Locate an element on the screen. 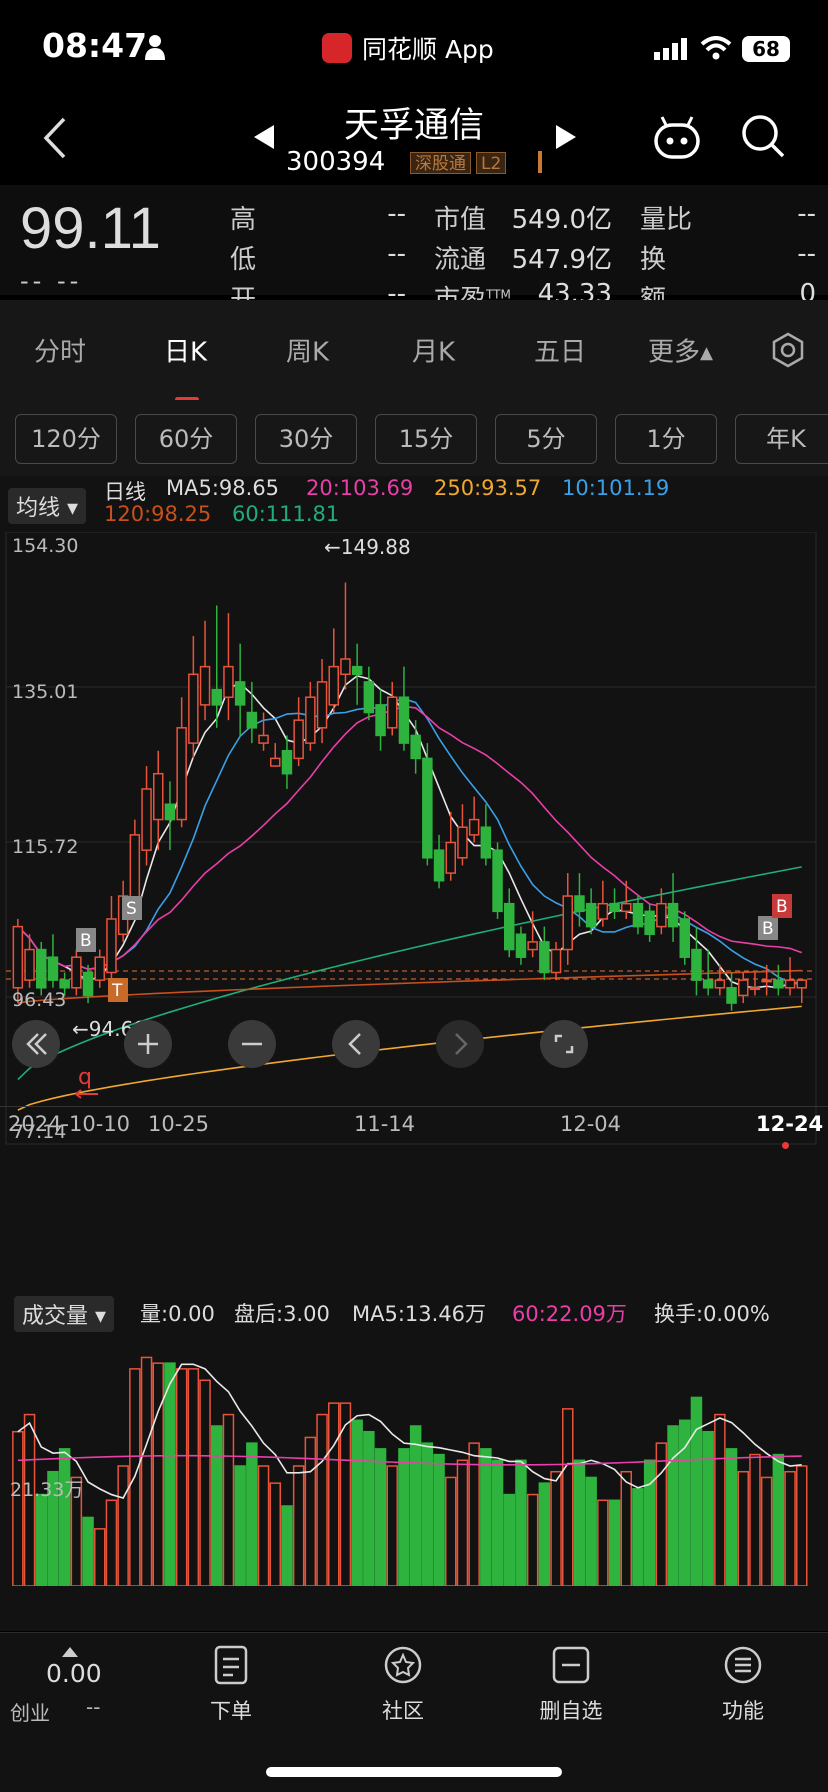 Image resolution: width=828 pixels, height=1792 pixels. period-yearly-k: 年K is located at coordinates (781, 439).